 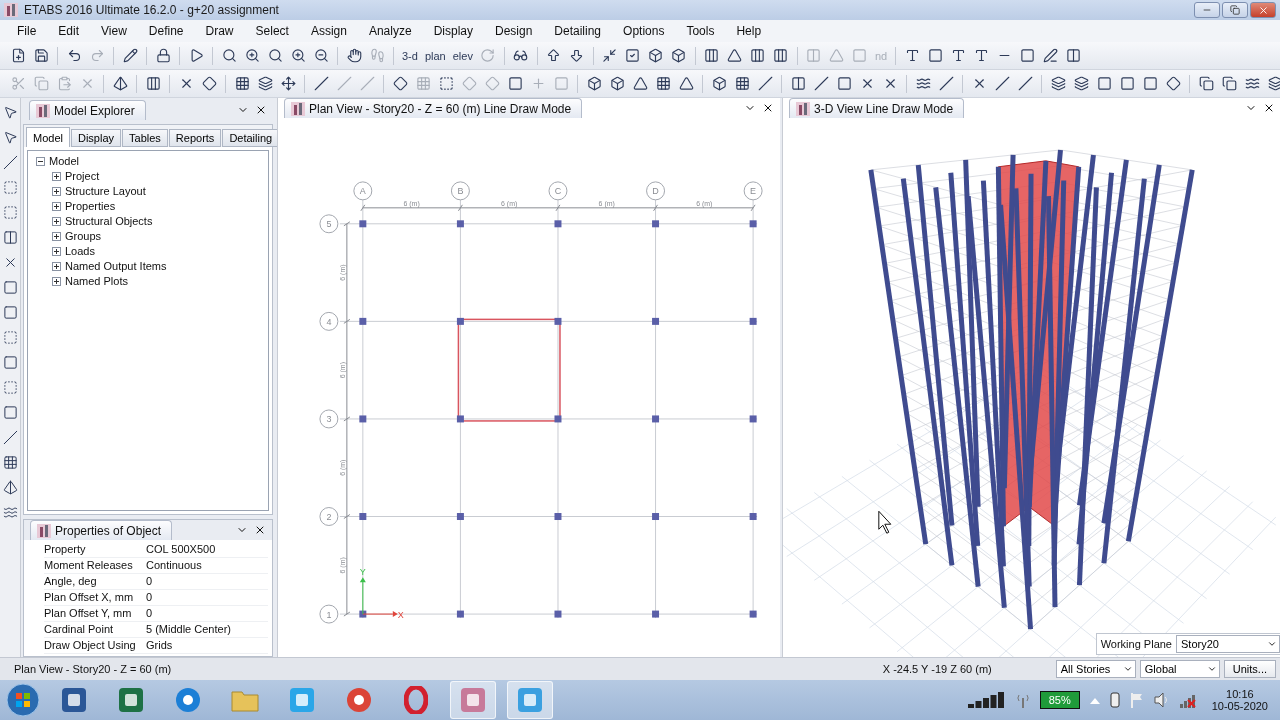 I want to click on working-plane-label: Working Plane, so click(x=1136, y=644).